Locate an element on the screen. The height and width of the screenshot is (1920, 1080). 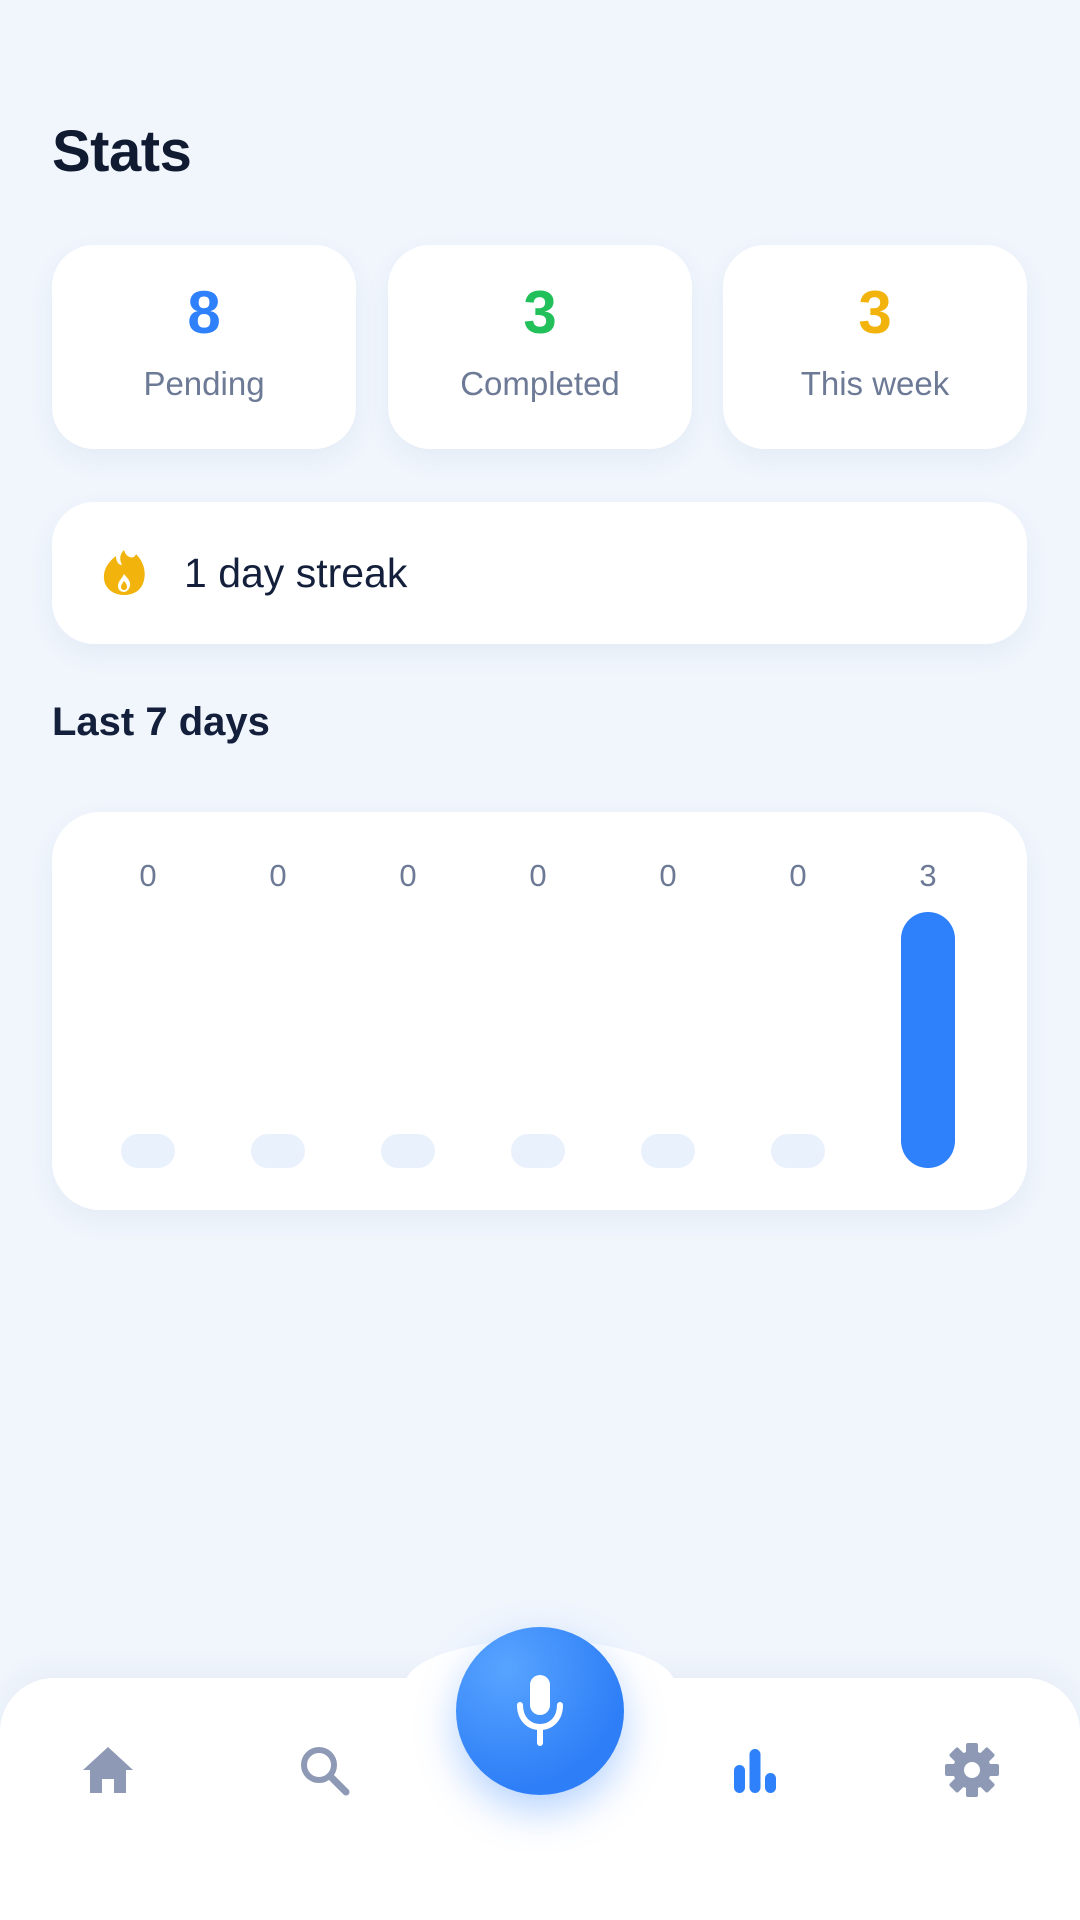
stat-value-completed: 3 is located at coordinates (540, 312).